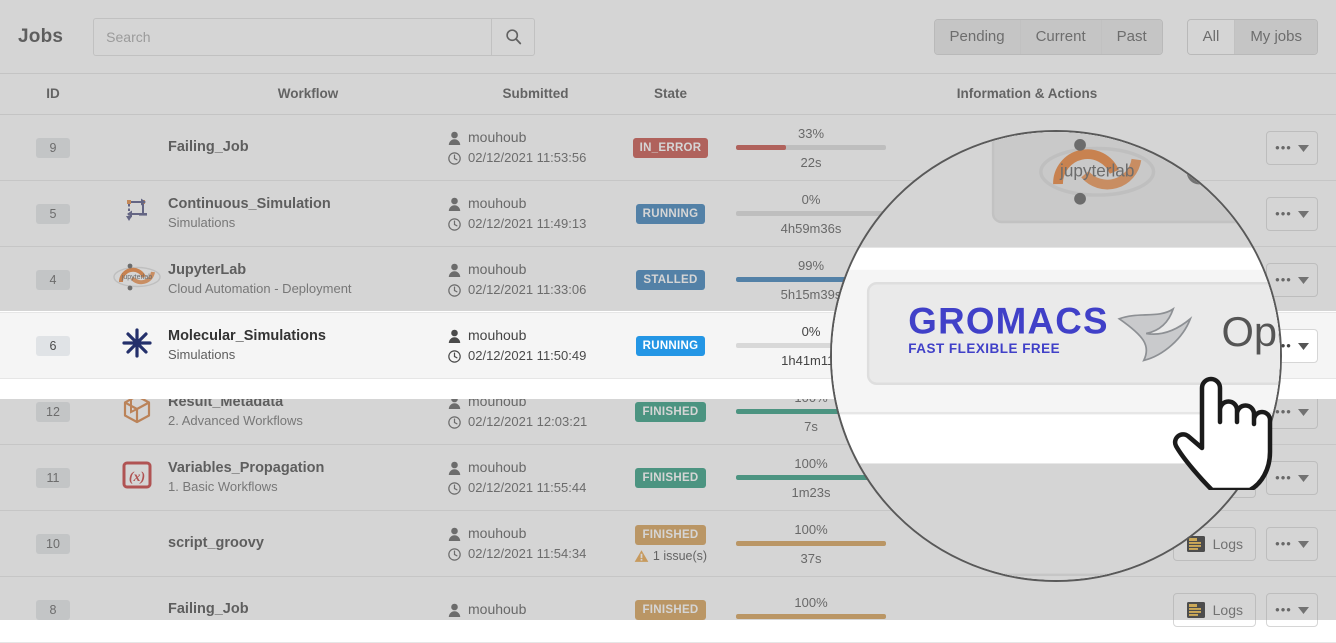 This screenshot has width=1336, height=643. I want to click on submitted-time: 02/12/2021 11:49:13, so click(535, 224).